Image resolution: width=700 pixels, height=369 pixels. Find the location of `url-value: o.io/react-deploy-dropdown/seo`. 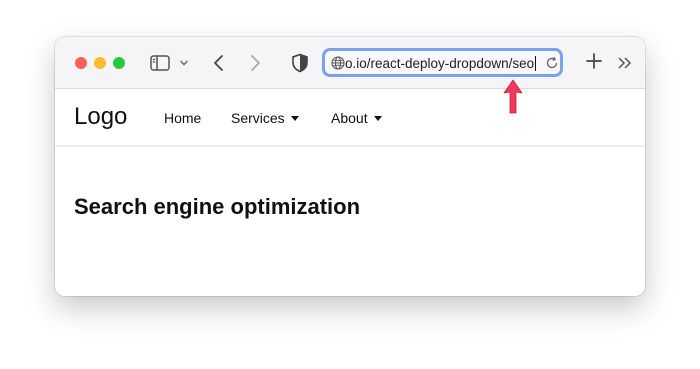

url-value: o.io/react-deploy-dropdown/seo is located at coordinates (440, 63).